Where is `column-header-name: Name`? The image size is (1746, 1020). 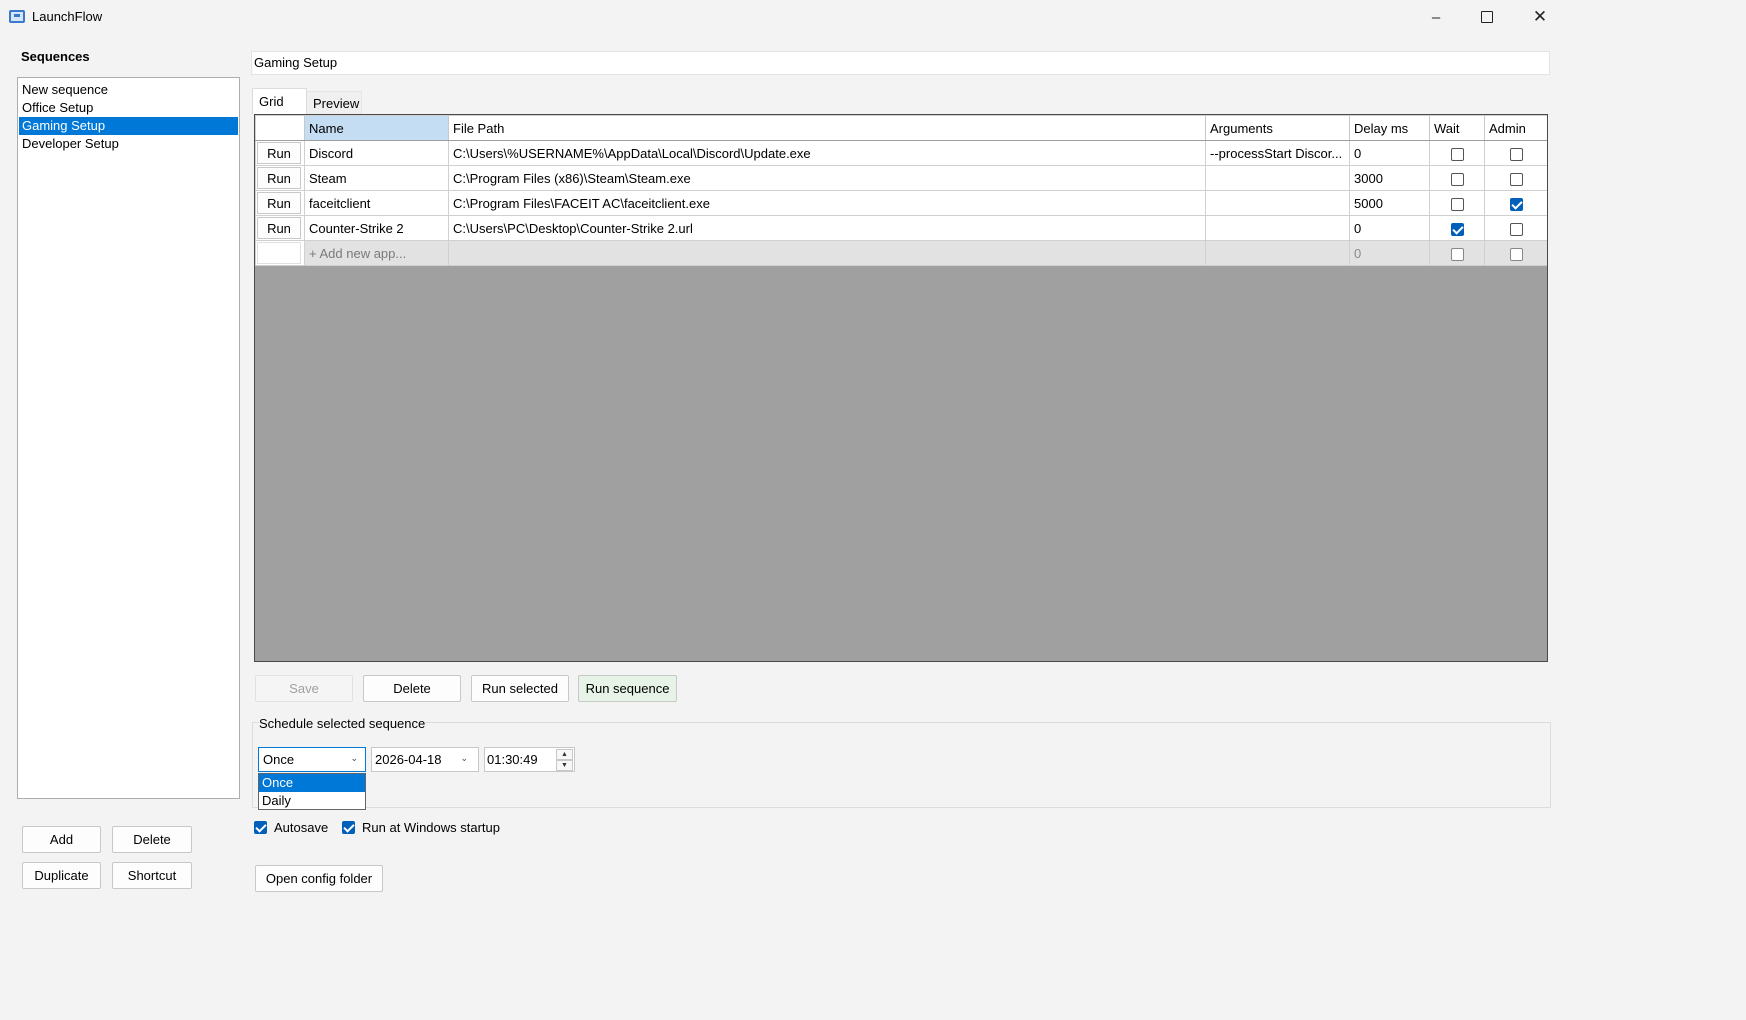 column-header-name: Name is located at coordinates (376, 128).